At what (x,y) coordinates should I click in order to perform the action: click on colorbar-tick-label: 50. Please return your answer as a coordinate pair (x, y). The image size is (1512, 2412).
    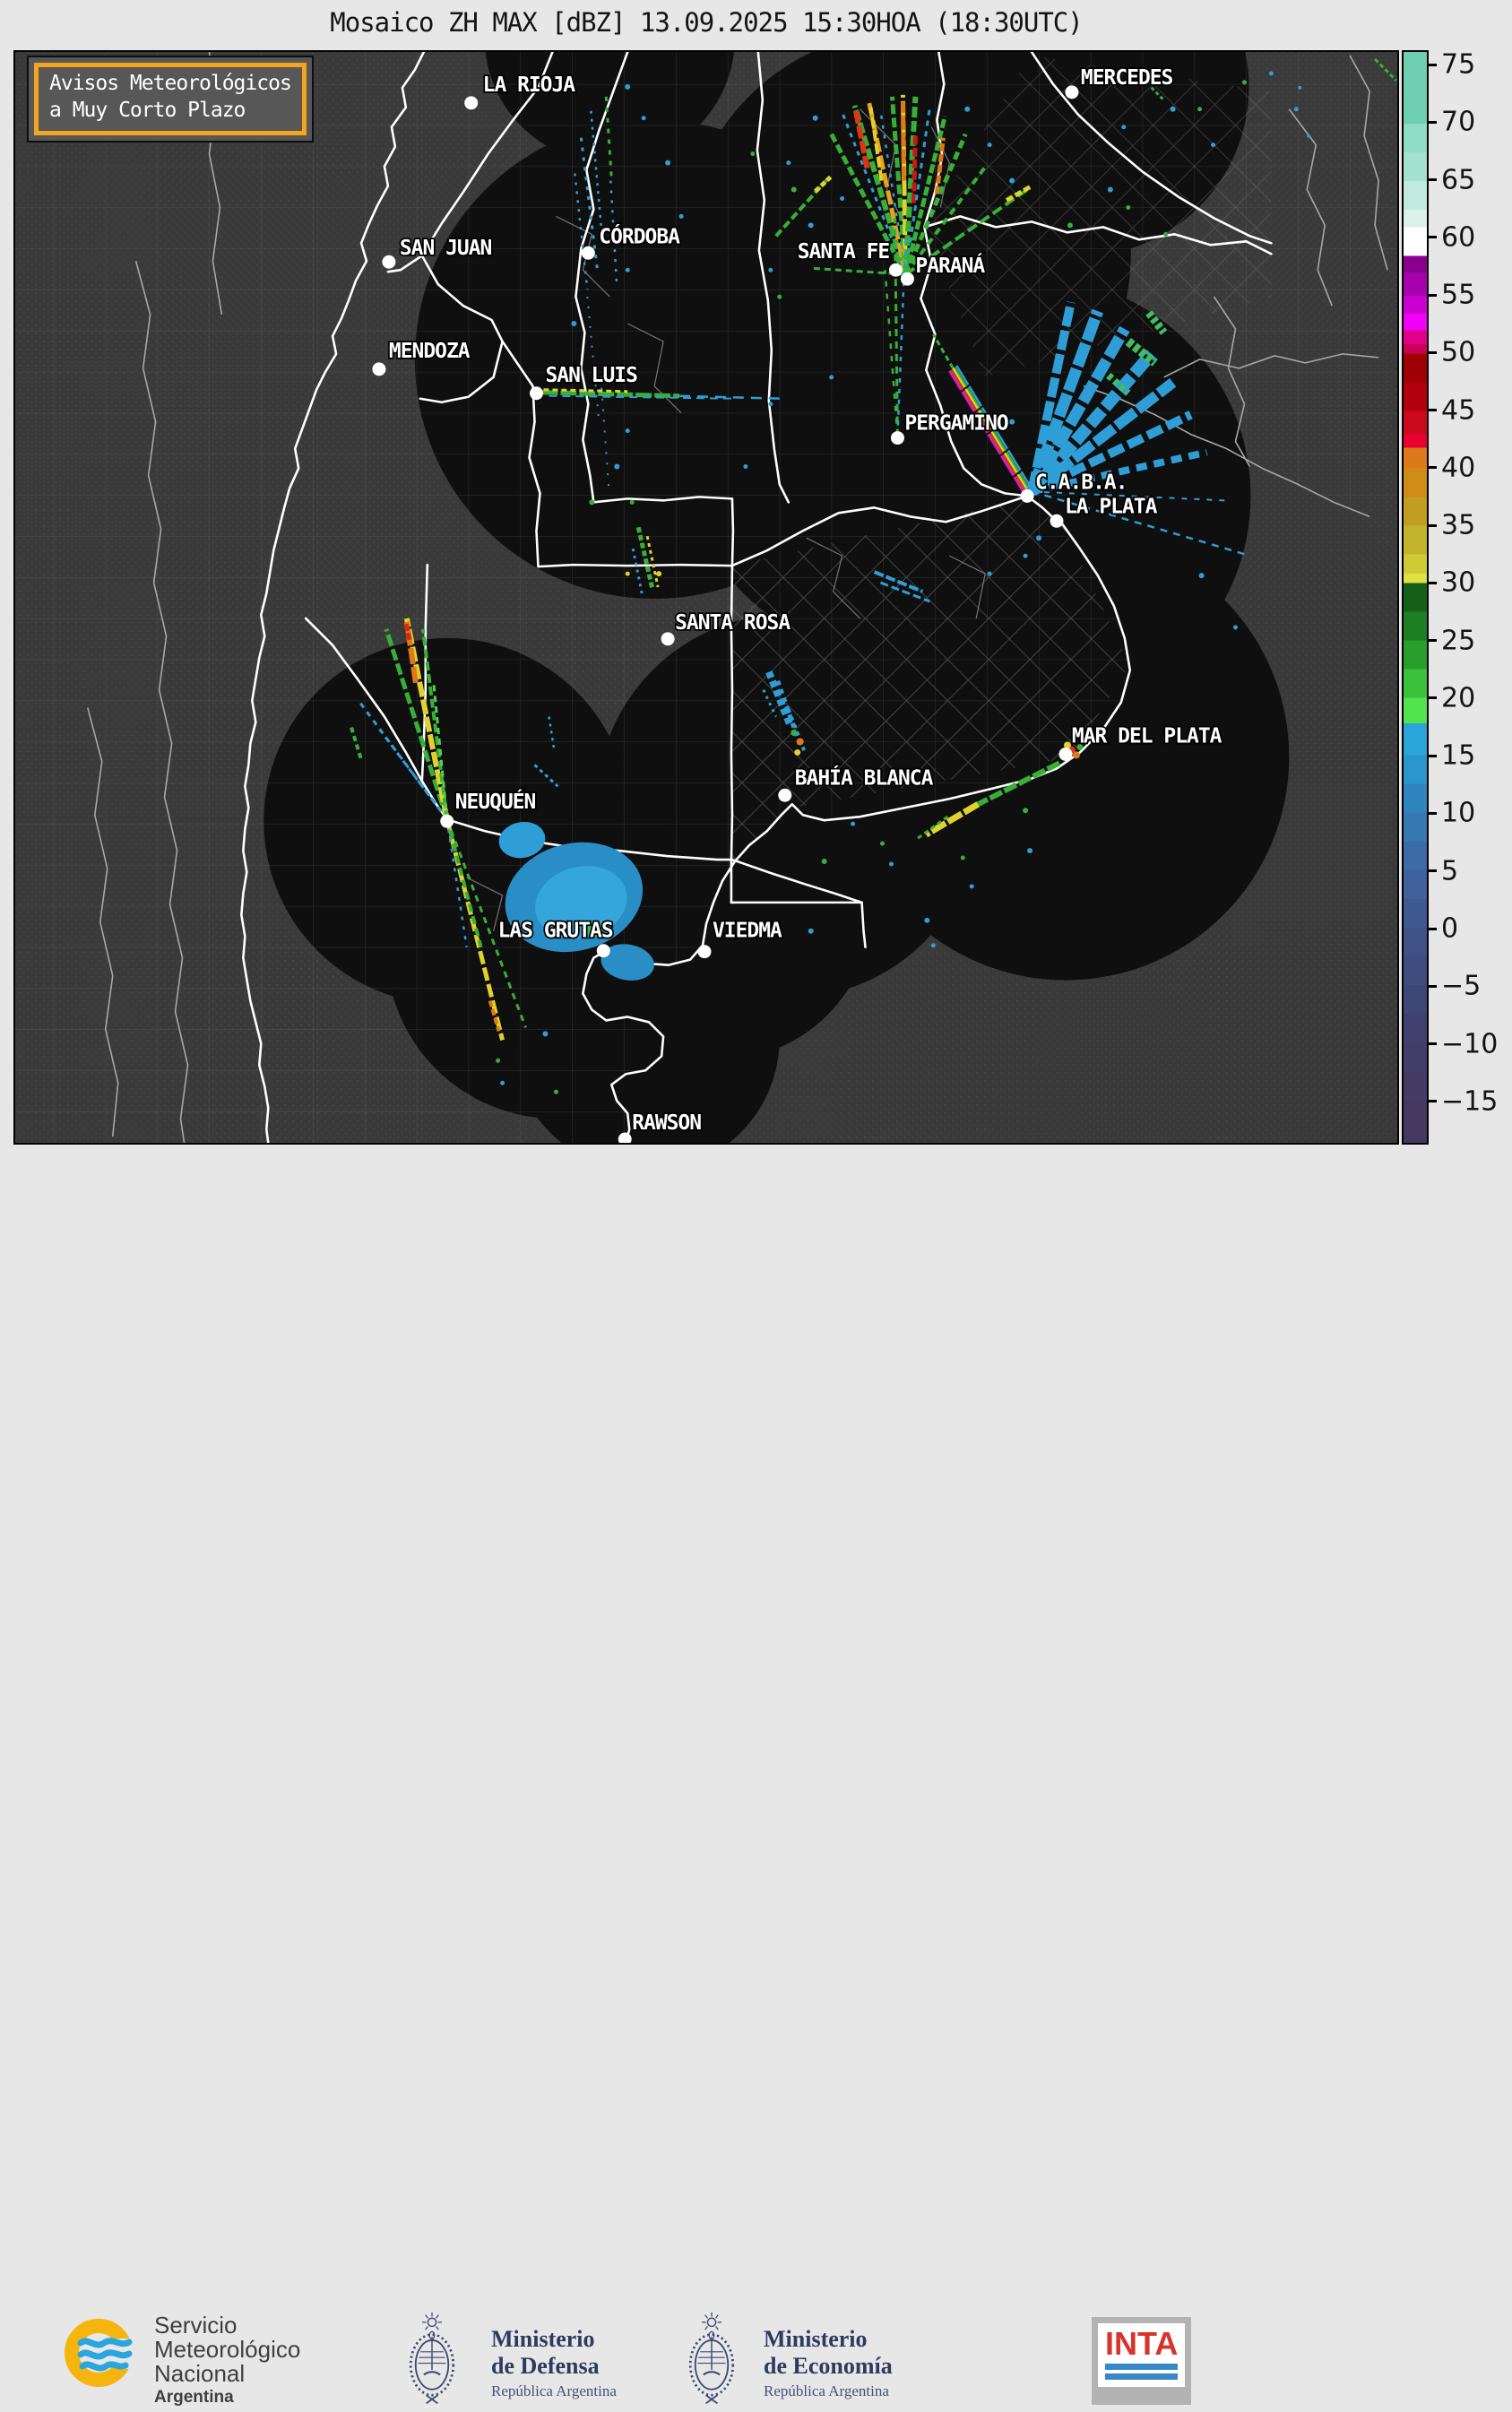
    Looking at the image, I should click on (1458, 352).